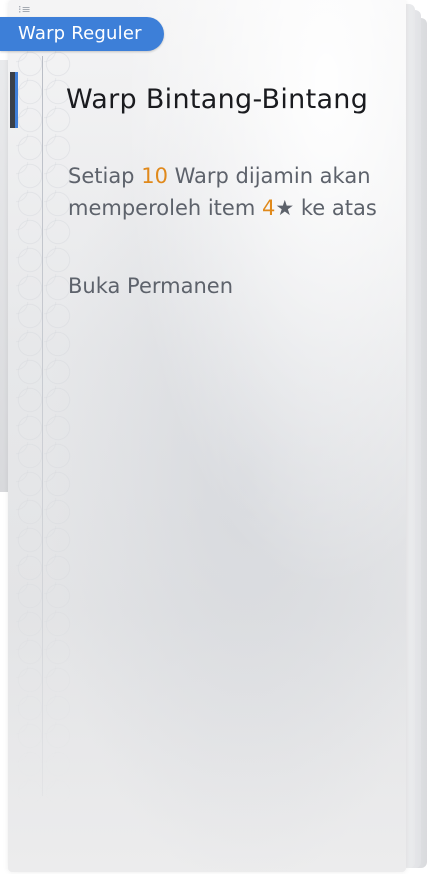 The width and height of the screenshot is (427, 874). I want to click on rarity-number: 4, so click(268, 208).